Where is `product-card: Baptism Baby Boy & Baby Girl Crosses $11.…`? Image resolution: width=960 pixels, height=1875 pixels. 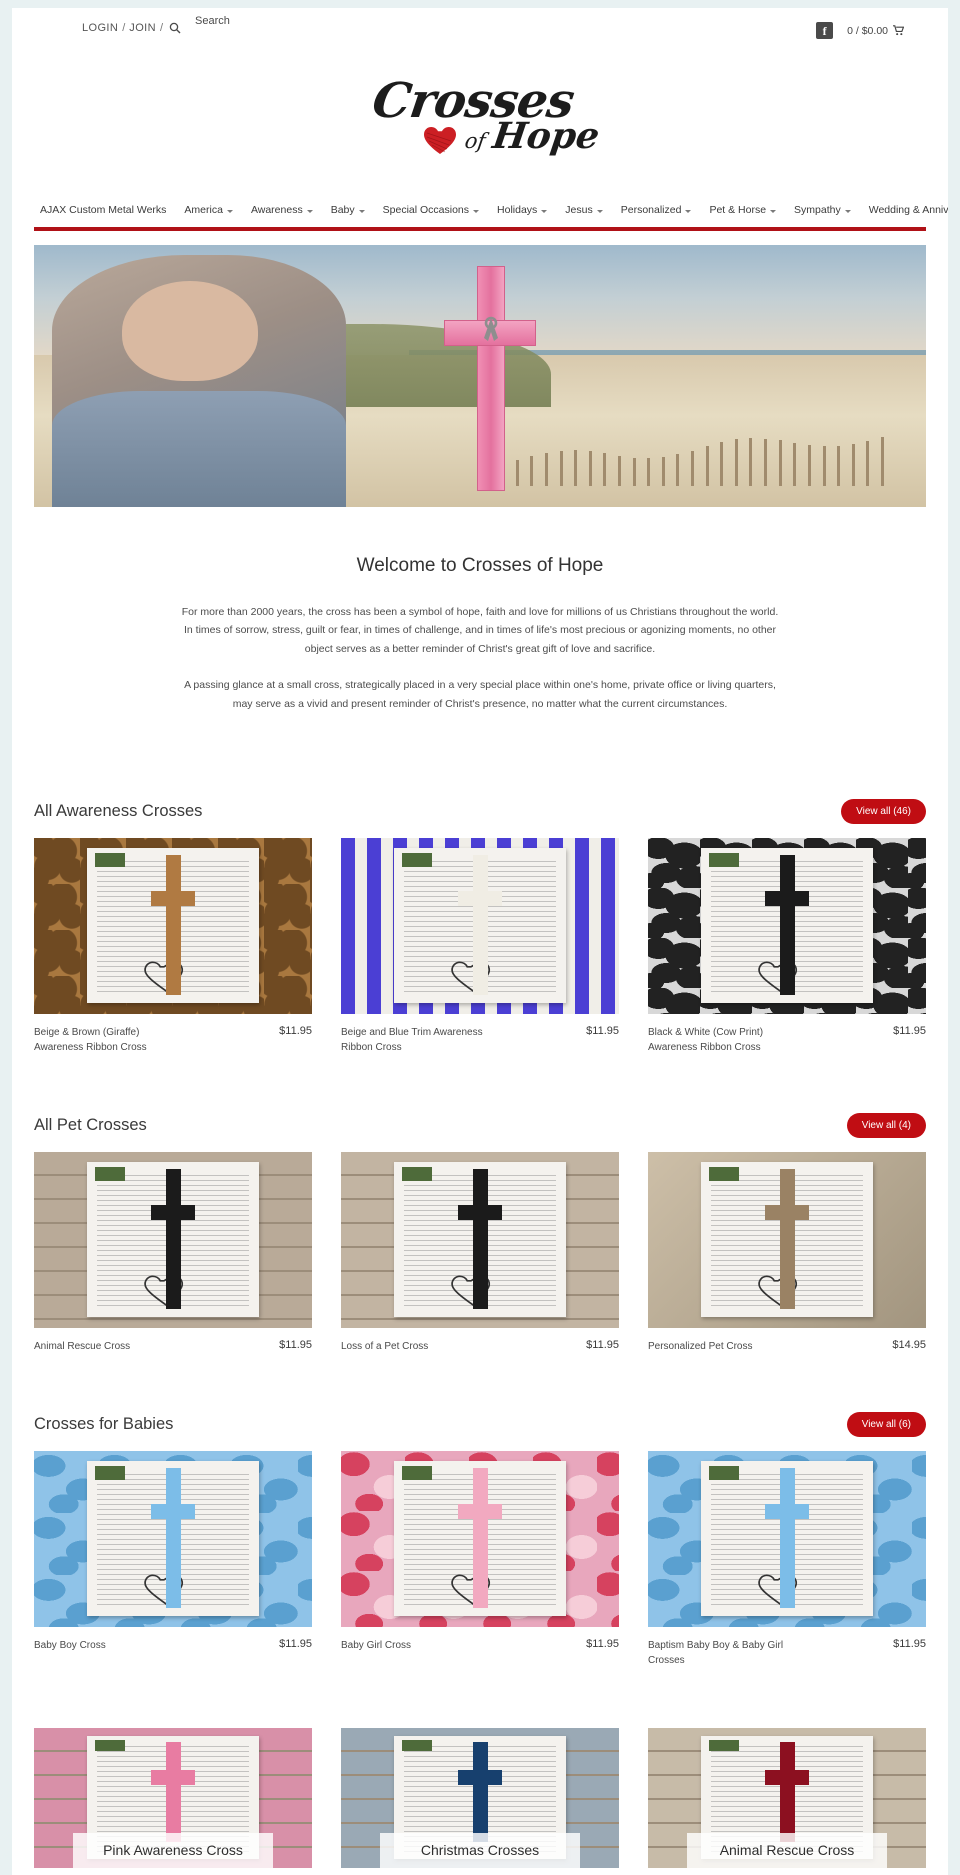 product-card: Baptism Baby Boy & Baby Girl Crosses $11.… is located at coordinates (787, 1559).